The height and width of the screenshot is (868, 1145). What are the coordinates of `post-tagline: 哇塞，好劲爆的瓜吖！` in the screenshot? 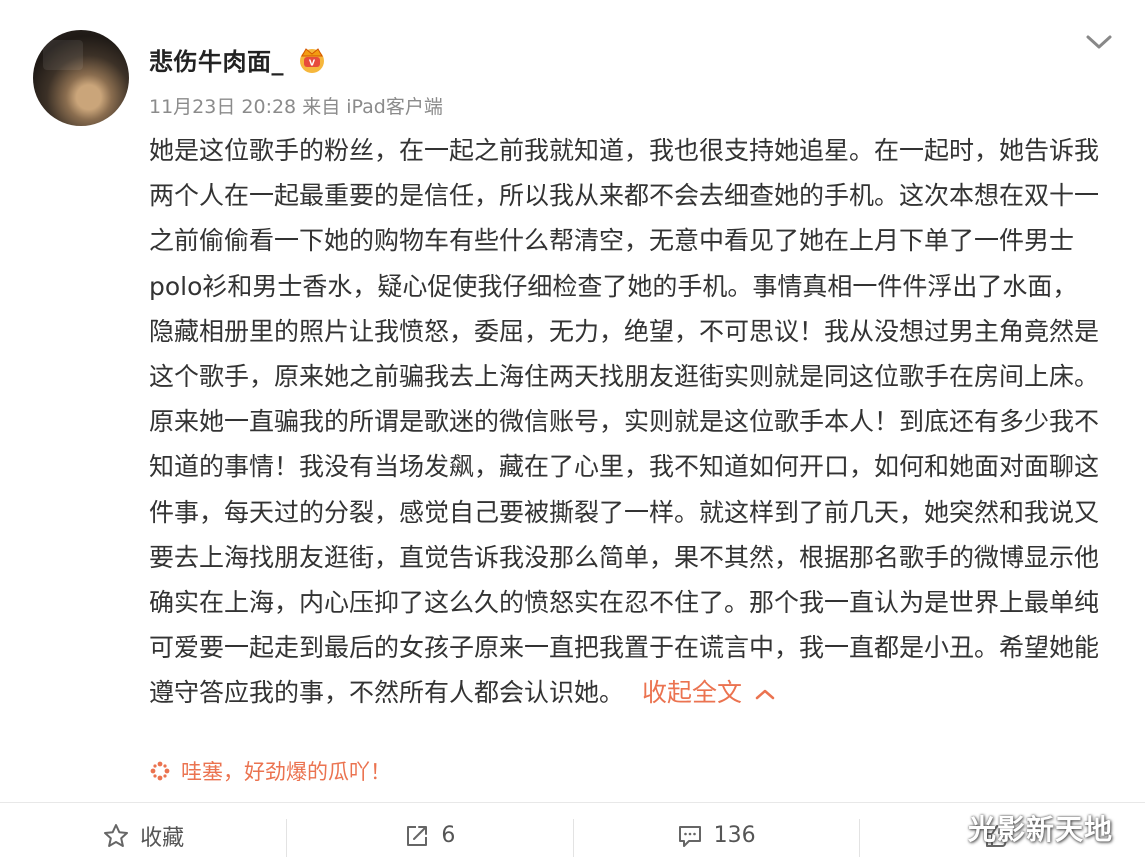 It's located at (270, 771).